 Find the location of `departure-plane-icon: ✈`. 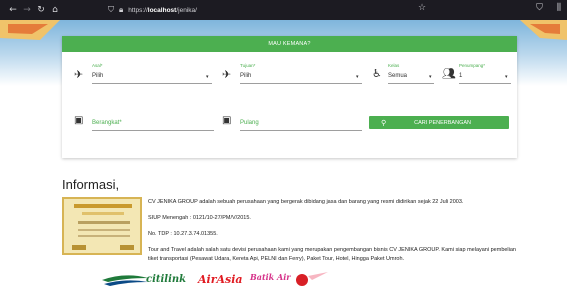

departure-plane-icon: ✈ is located at coordinates (79, 74).